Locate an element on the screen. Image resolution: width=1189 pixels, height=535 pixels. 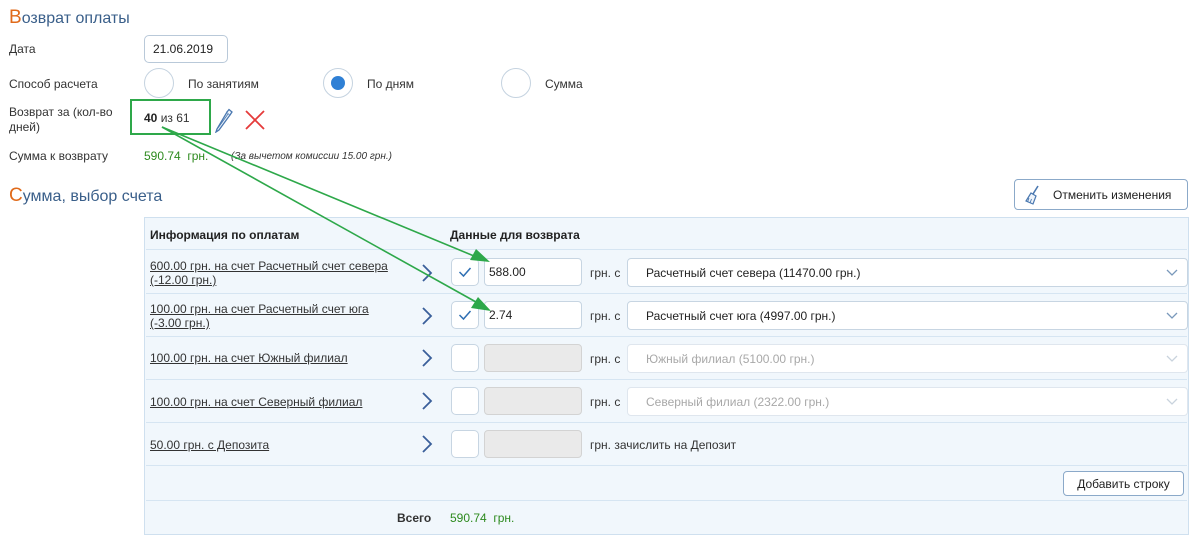
total-value: 590.74 грн. is located at coordinates (482, 518).